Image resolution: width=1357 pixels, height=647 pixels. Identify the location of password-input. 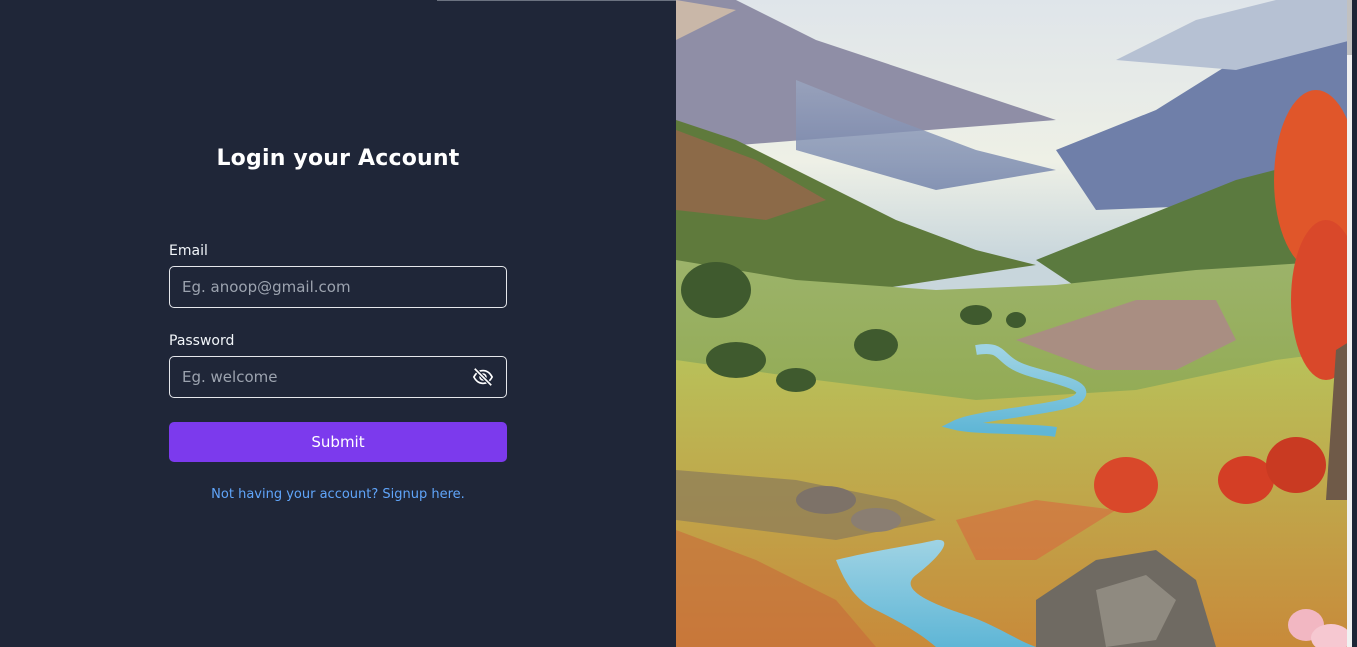
(338, 377).